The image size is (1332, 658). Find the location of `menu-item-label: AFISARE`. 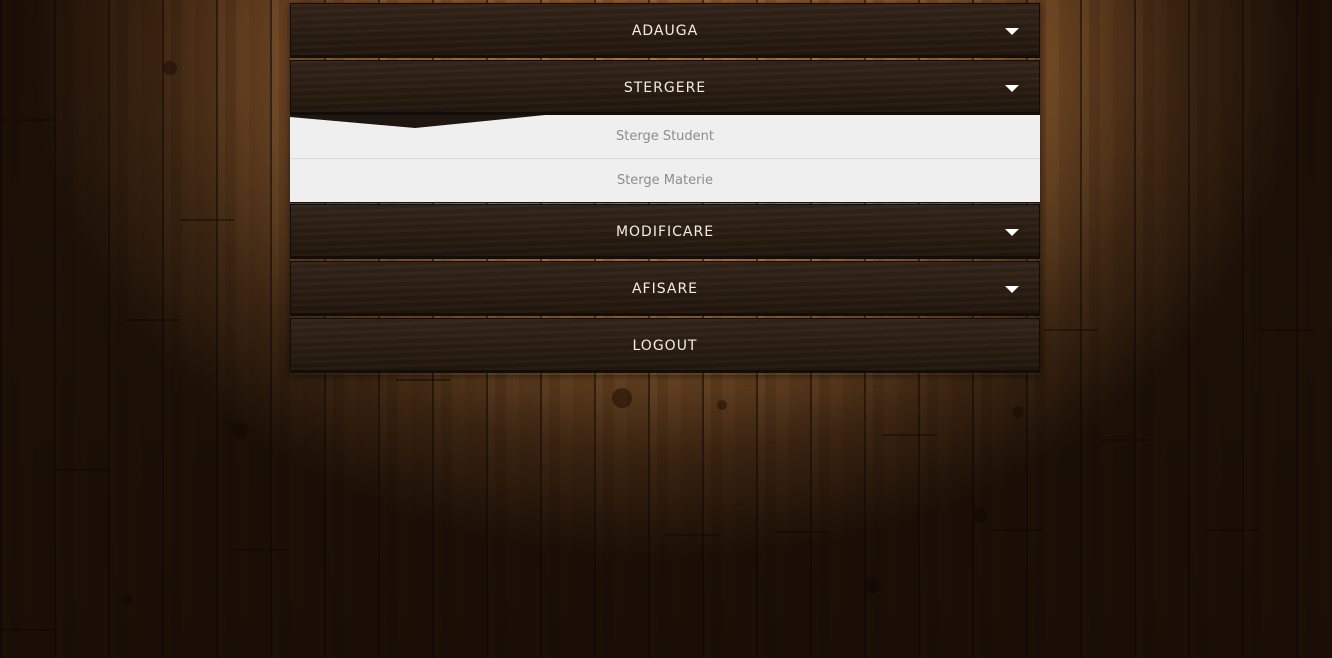

menu-item-label: AFISARE is located at coordinates (665, 289).